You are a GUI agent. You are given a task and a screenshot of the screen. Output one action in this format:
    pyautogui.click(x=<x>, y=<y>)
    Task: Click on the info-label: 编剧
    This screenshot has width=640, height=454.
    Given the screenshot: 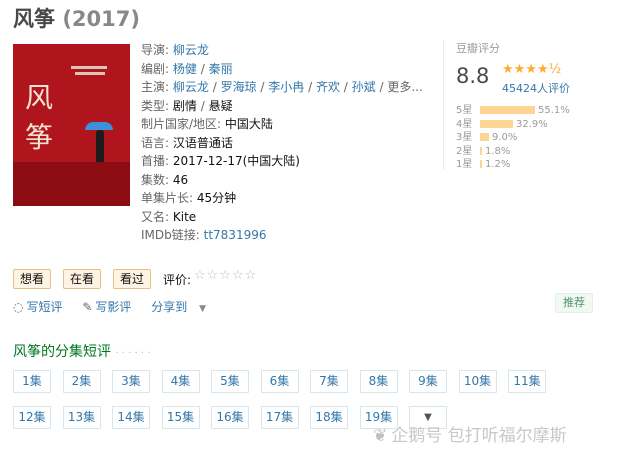 What is the action you would take?
    pyautogui.click(x=153, y=68)
    